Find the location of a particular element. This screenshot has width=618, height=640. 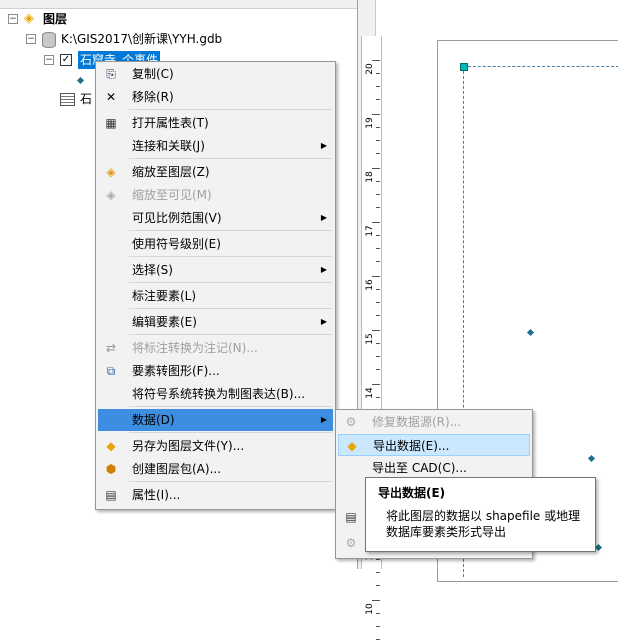

view-item-icon: ▤ is located at coordinates (351, 517).